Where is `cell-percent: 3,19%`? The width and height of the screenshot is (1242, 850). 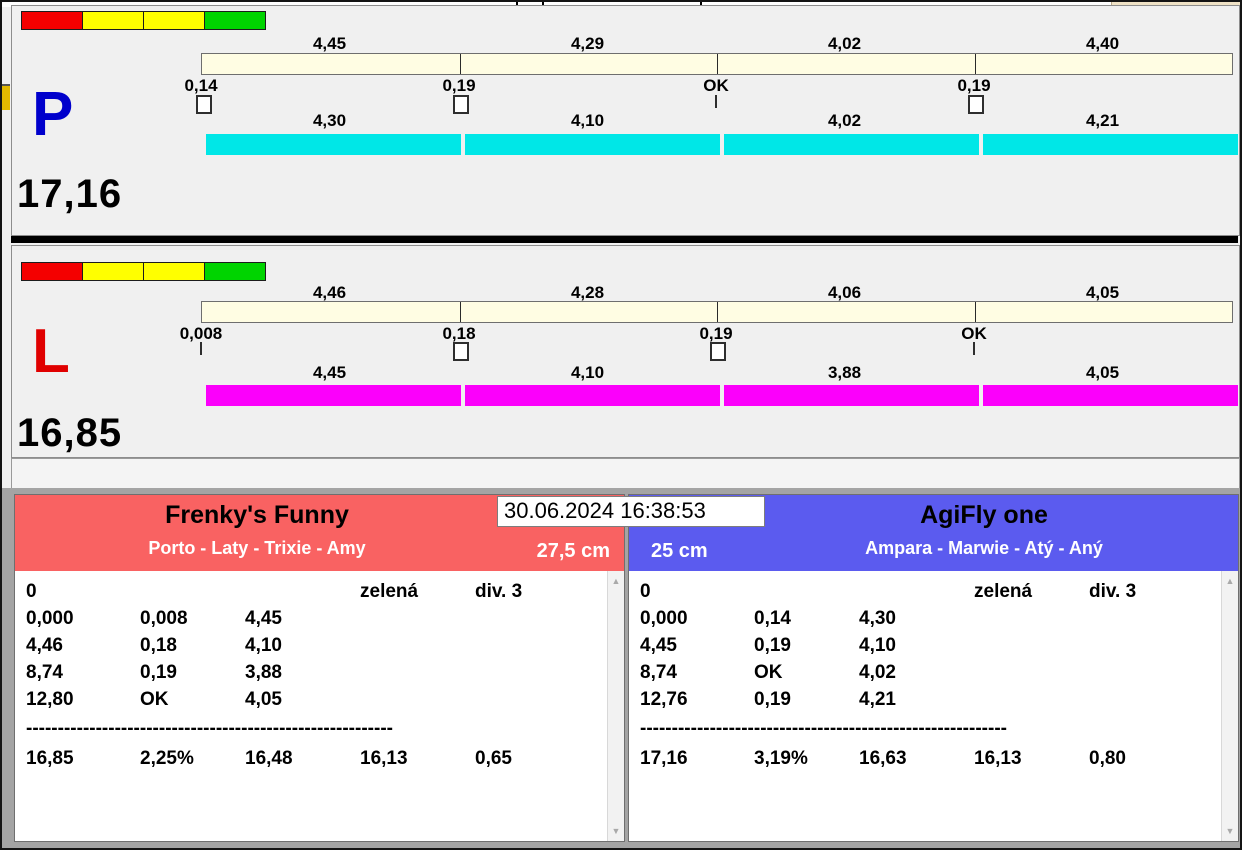
cell-percent: 3,19% is located at coordinates (781, 758).